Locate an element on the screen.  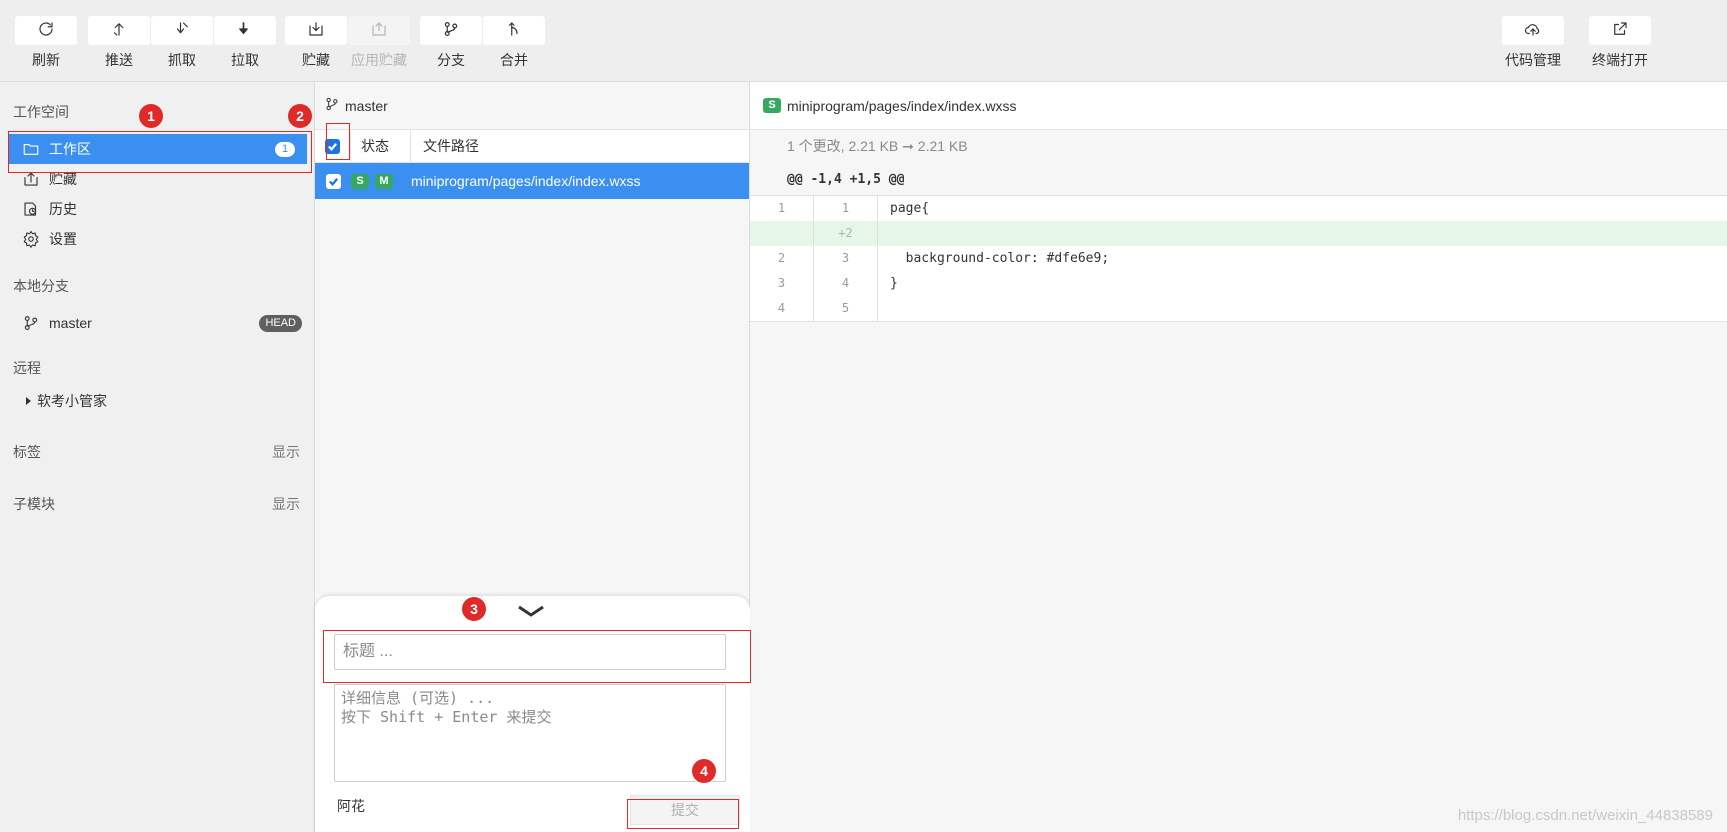
open-terminal-label: 终端打开 is located at coordinates (1620, 60).